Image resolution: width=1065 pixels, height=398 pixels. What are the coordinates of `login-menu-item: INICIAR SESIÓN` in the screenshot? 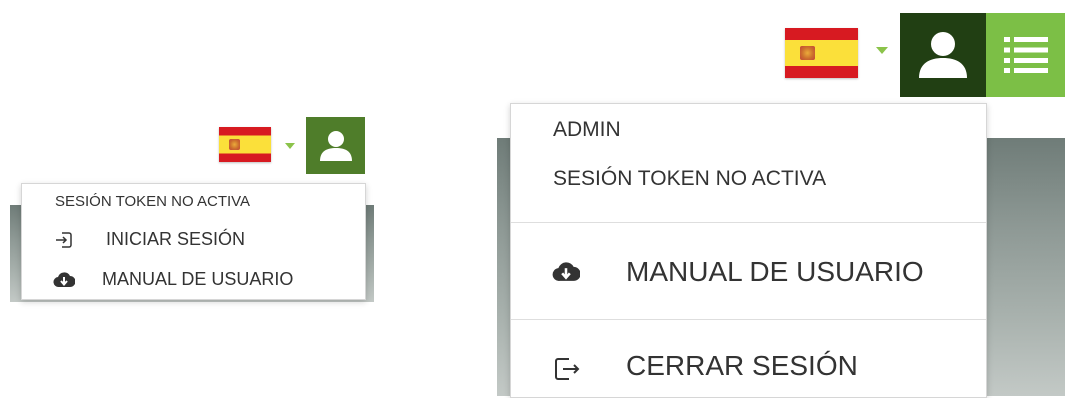 It's located at (193, 239).